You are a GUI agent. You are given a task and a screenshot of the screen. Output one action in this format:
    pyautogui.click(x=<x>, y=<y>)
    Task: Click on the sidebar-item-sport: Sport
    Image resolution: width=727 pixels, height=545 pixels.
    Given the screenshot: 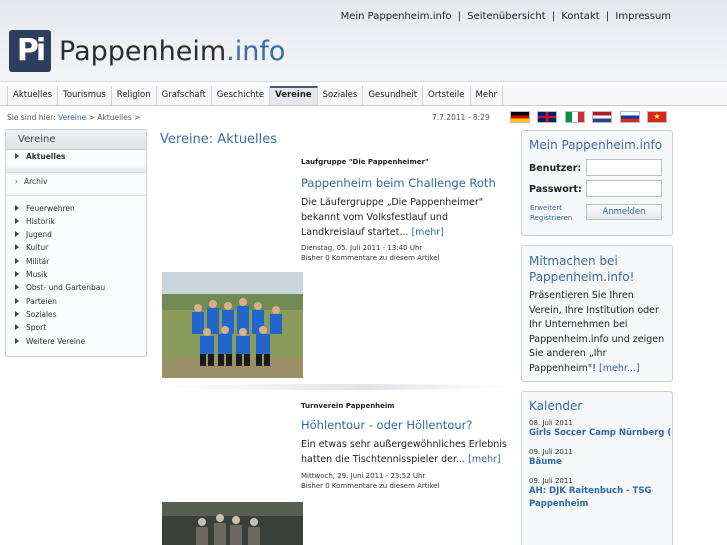 What is the action you would take?
    pyautogui.click(x=76, y=327)
    